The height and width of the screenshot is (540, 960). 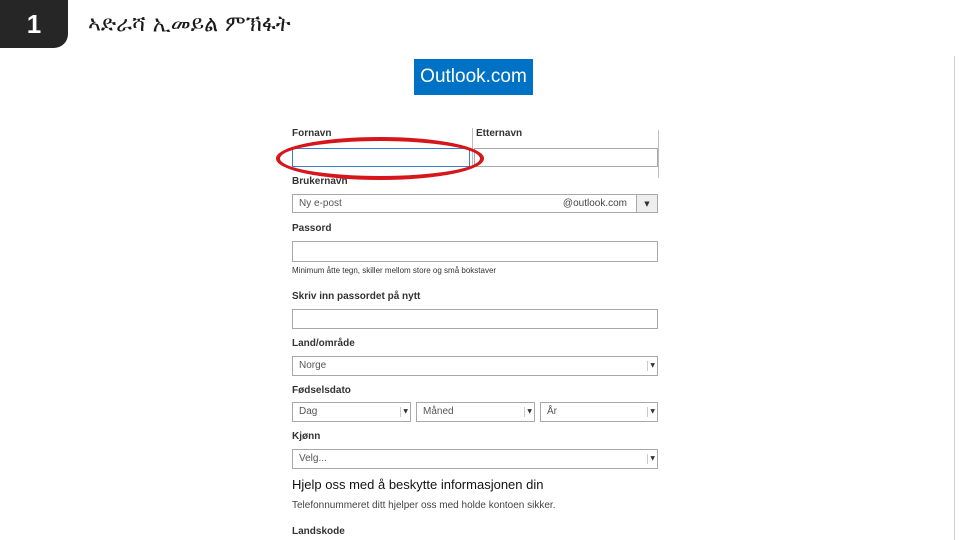 What do you see at coordinates (313, 365) in the screenshot?
I see `country-value: Norge` at bounding box center [313, 365].